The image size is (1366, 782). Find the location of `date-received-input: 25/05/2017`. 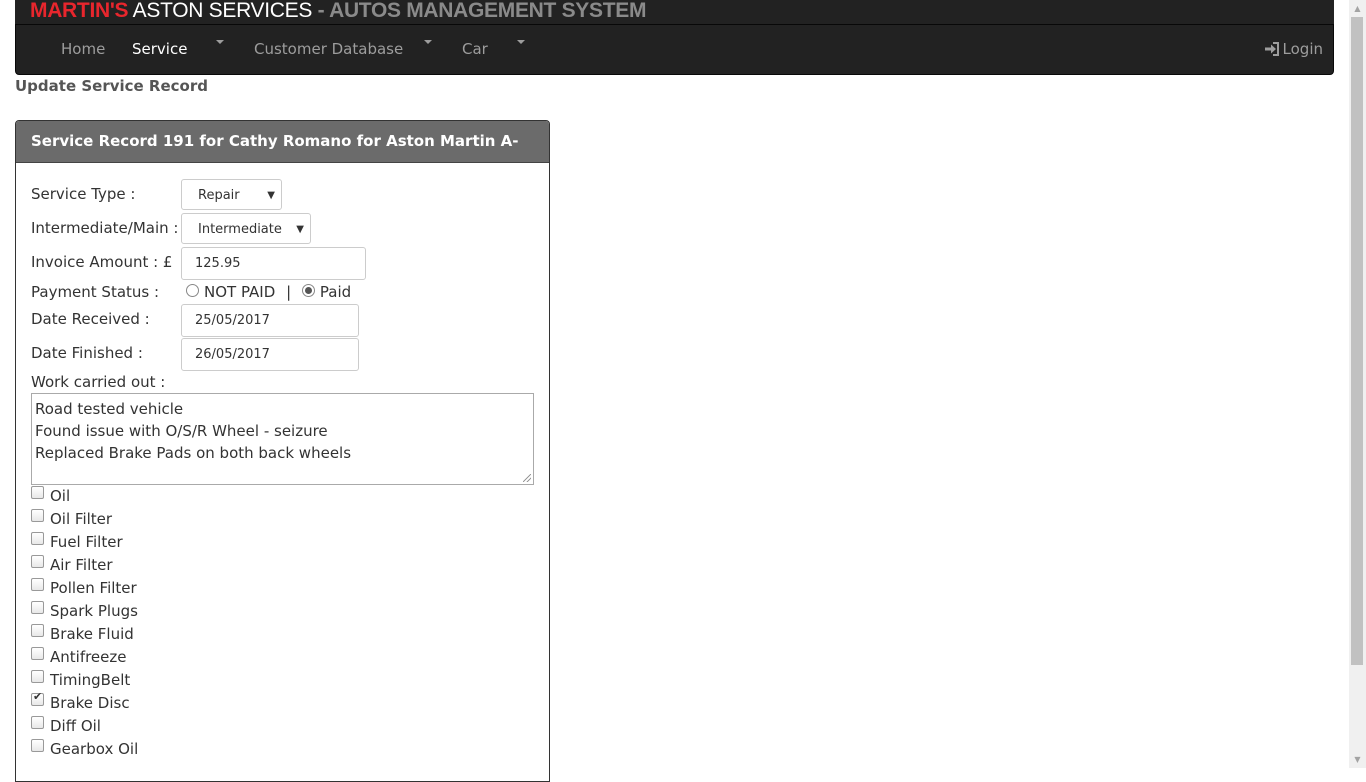

date-received-input: 25/05/2017 is located at coordinates (270, 320).